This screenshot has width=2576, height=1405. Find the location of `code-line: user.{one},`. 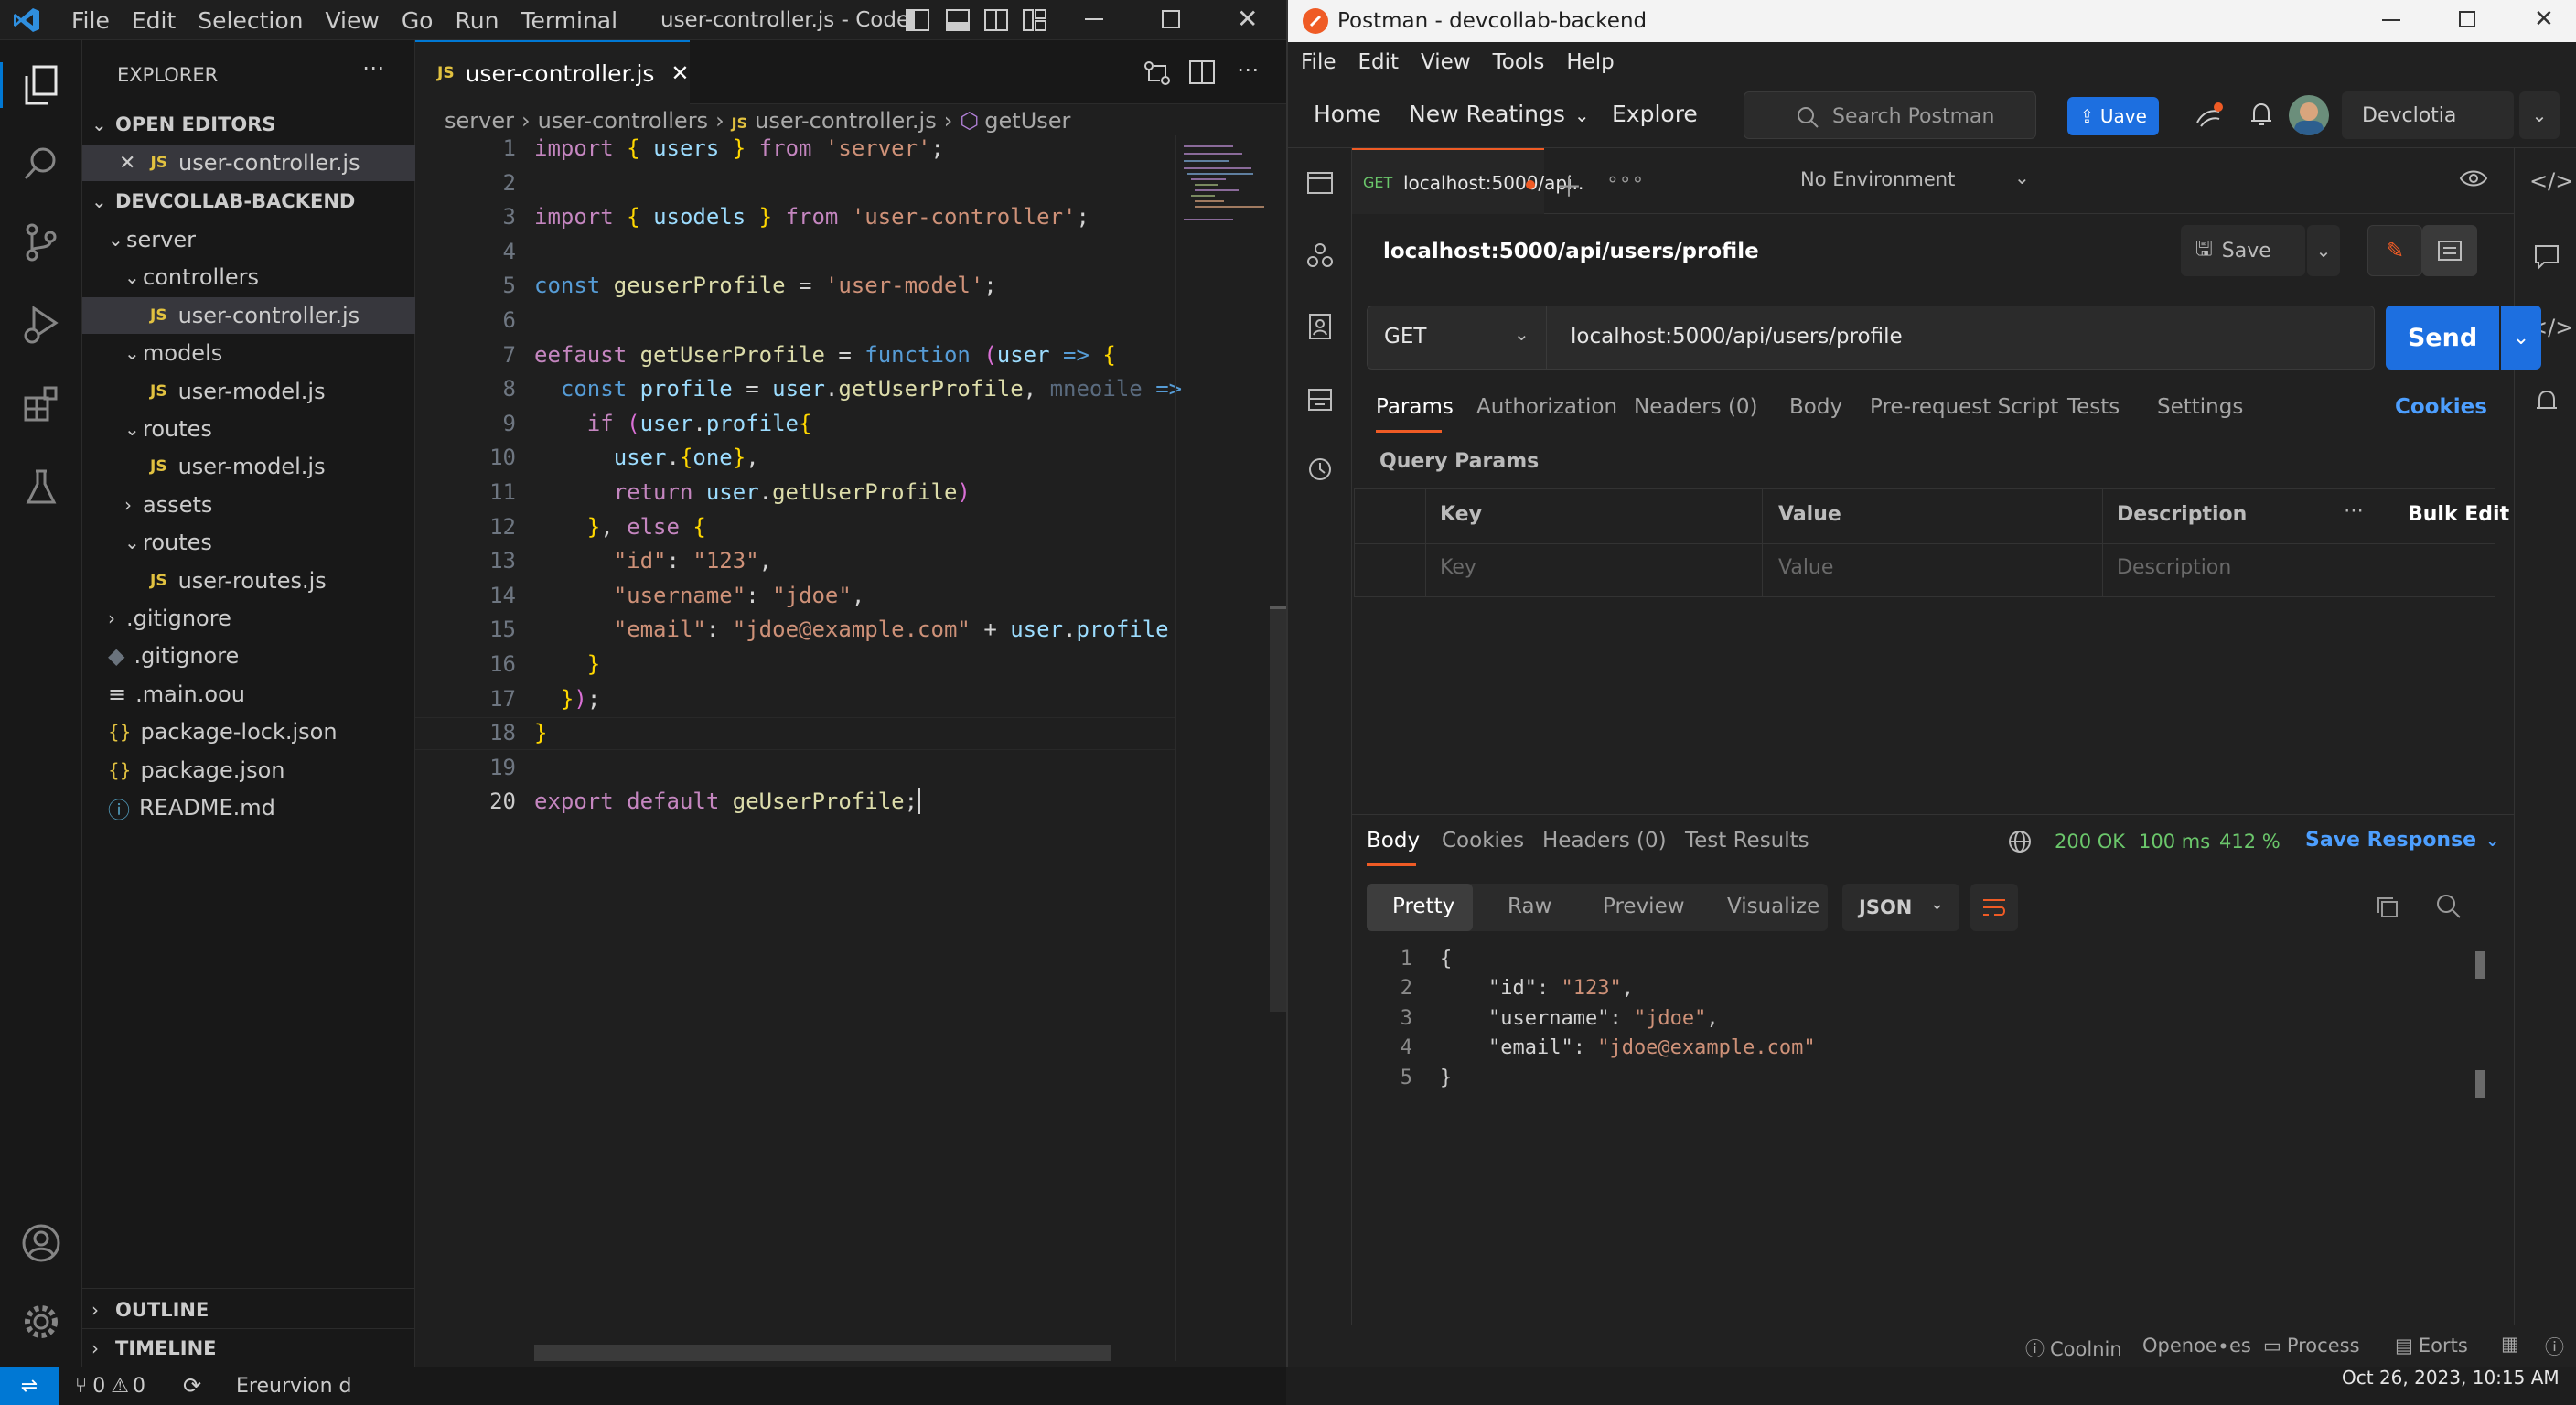

code-line: user.{one}, is located at coordinates (647, 457).